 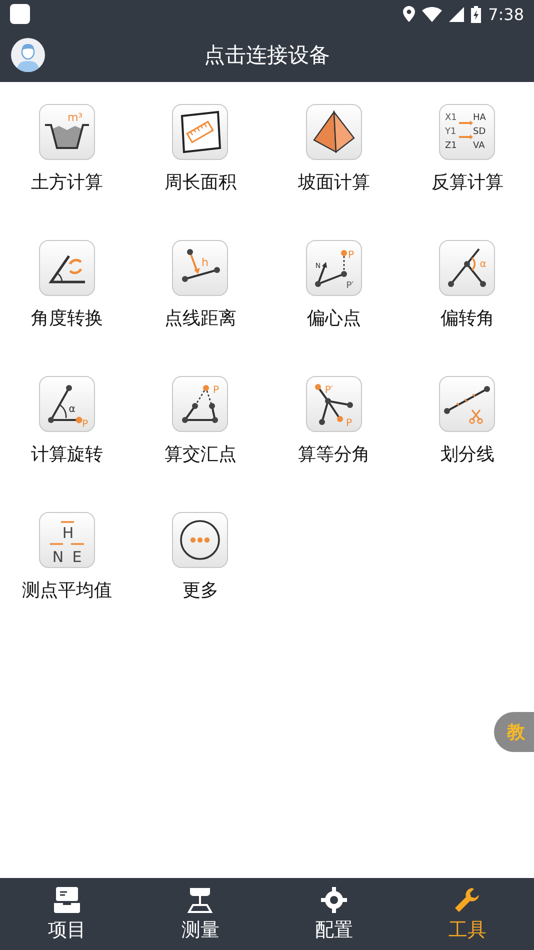 I want to click on tool-button: P′ P 算等分角, so click(x=333, y=422).